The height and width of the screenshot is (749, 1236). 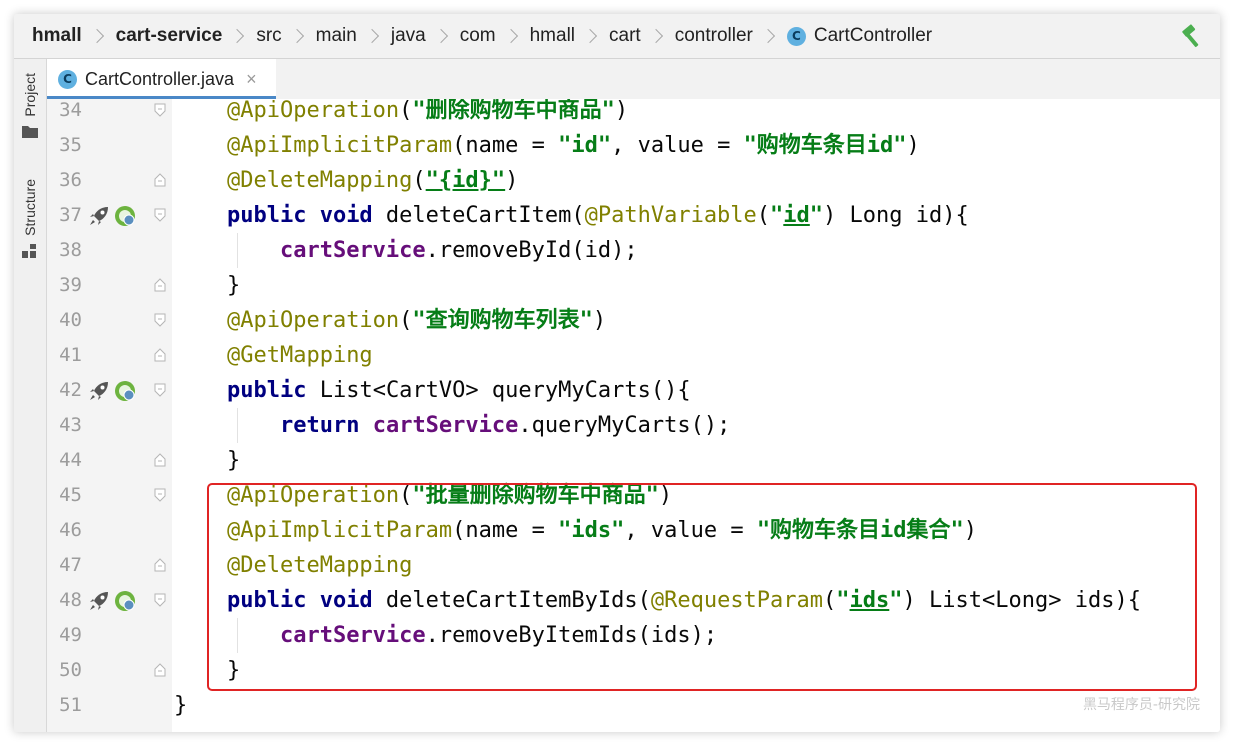 What do you see at coordinates (825, 145) in the screenshot?
I see `code-string: "购物车条目id"` at bounding box center [825, 145].